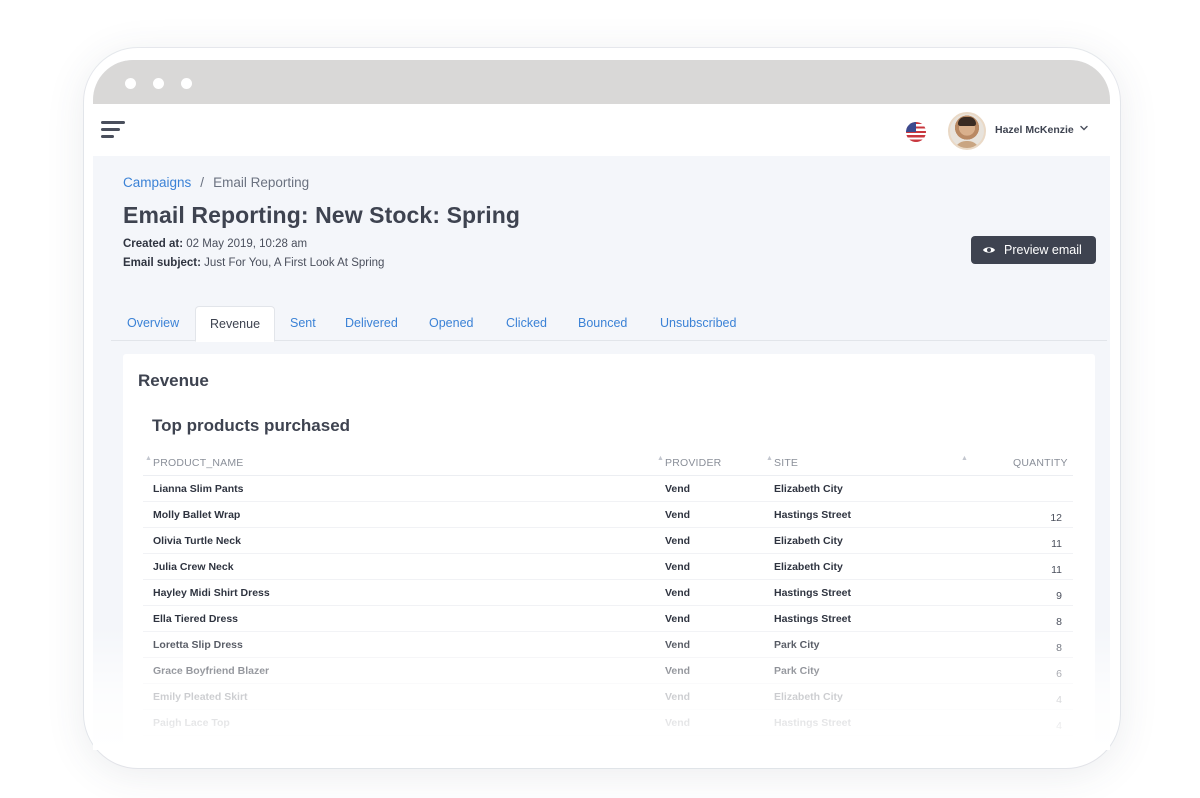 This screenshot has height=798, width=1200. What do you see at coordinates (608, 541) in the screenshot?
I see `table-row: Olivia Turtle Neck Vend Elizabeth City 11` at bounding box center [608, 541].